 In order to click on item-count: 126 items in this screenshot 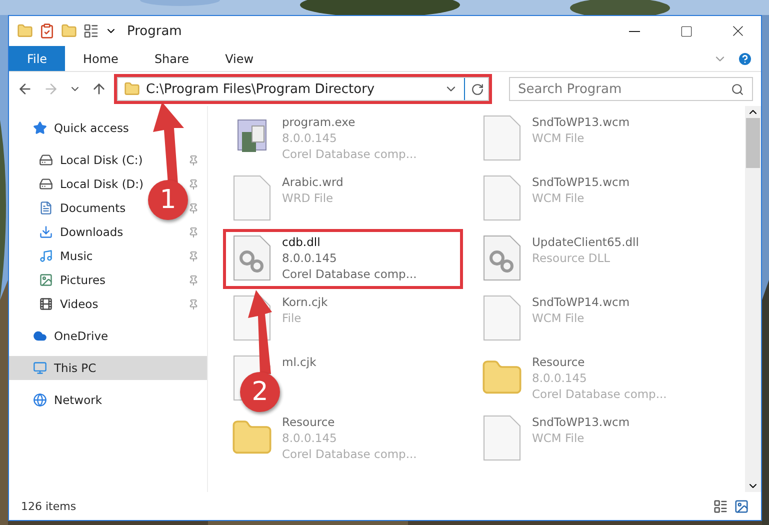, I will do `click(48, 506)`.